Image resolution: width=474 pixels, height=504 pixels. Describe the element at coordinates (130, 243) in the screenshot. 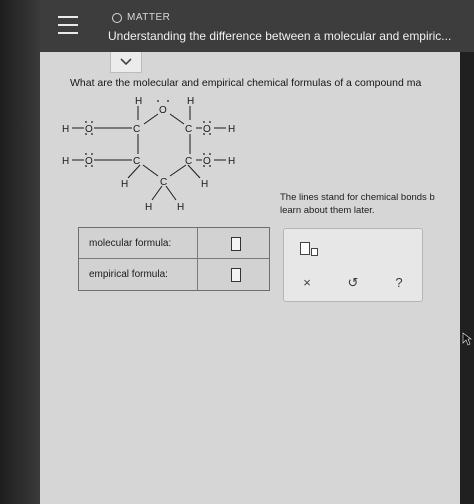

I see `molecular-formula-label: molecular formula:` at that location.